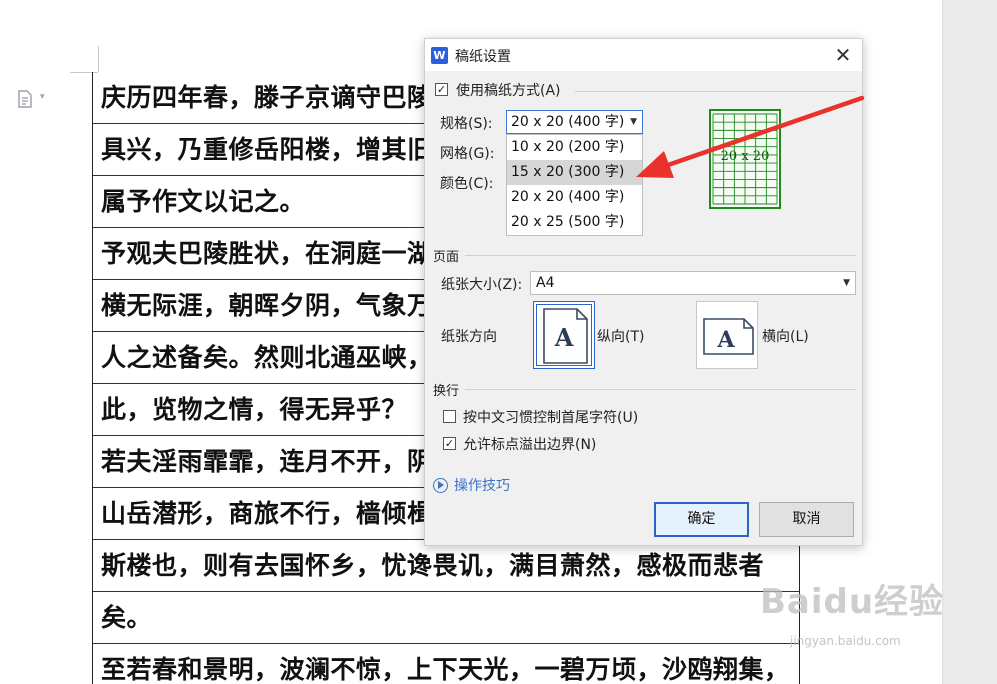 The image size is (997, 684). What do you see at coordinates (568, 122) in the screenshot?
I see `spec-selected-value: 20 x 20 (400 字)` at bounding box center [568, 122].